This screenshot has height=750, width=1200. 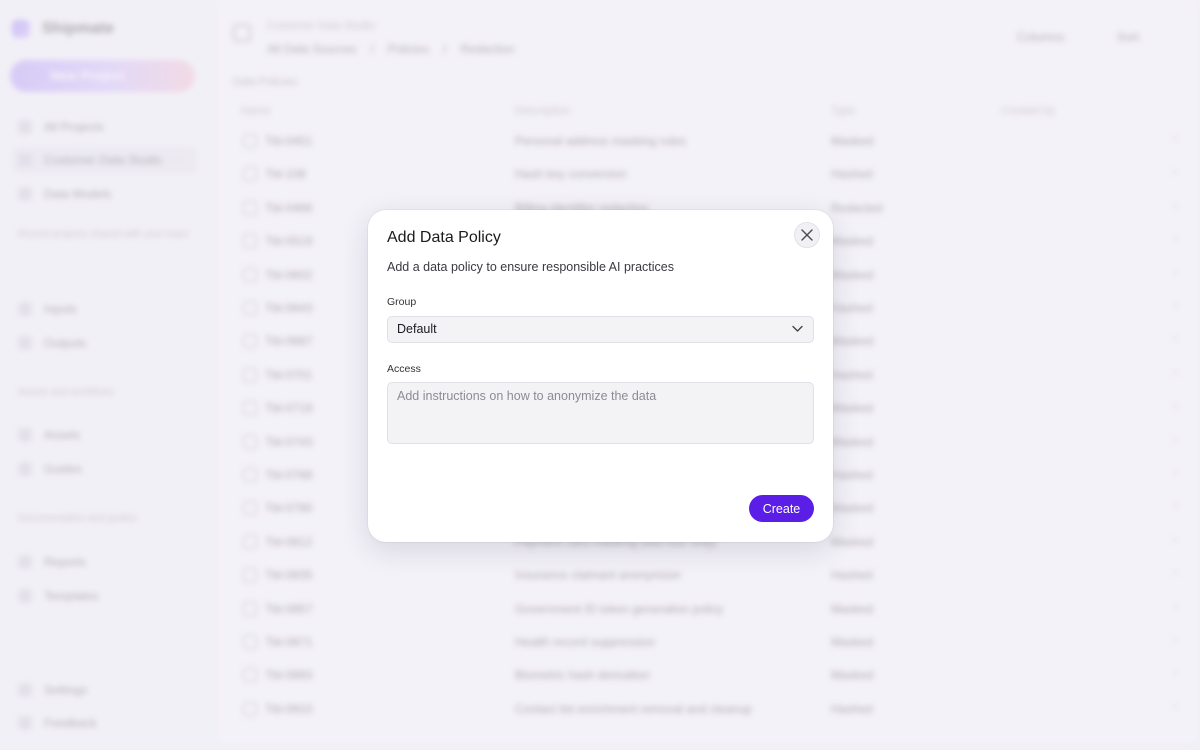 What do you see at coordinates (402, 302) in the screenshot?
I see `group-label: Group` at bounding box center [402, 302].